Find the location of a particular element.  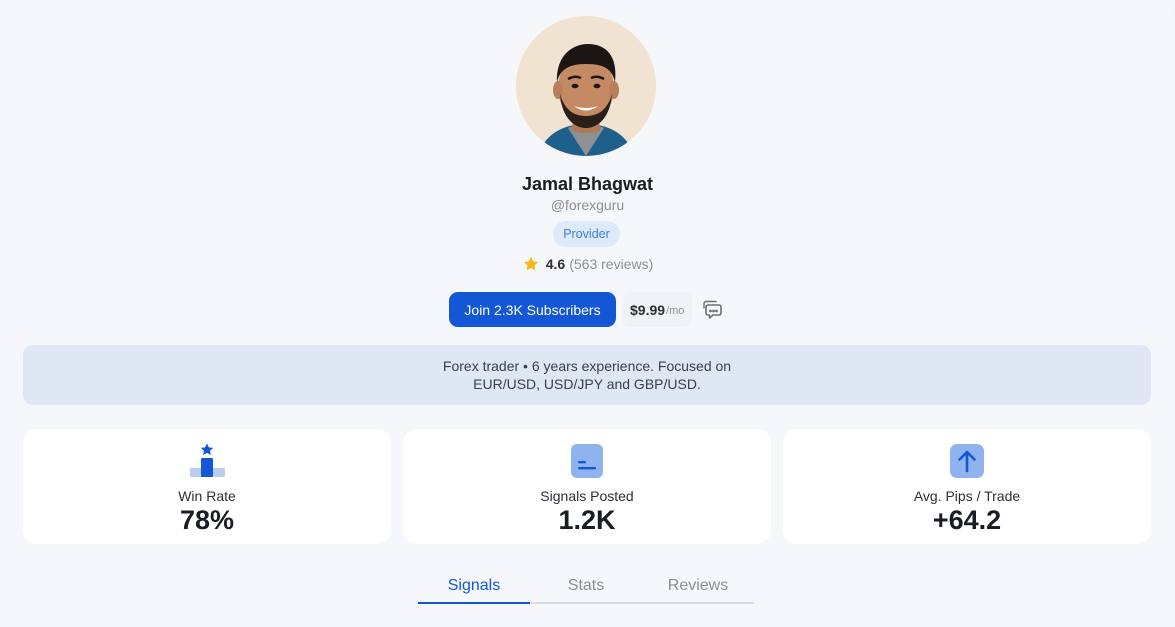

chat-icon is located at coordinates (713, 309).